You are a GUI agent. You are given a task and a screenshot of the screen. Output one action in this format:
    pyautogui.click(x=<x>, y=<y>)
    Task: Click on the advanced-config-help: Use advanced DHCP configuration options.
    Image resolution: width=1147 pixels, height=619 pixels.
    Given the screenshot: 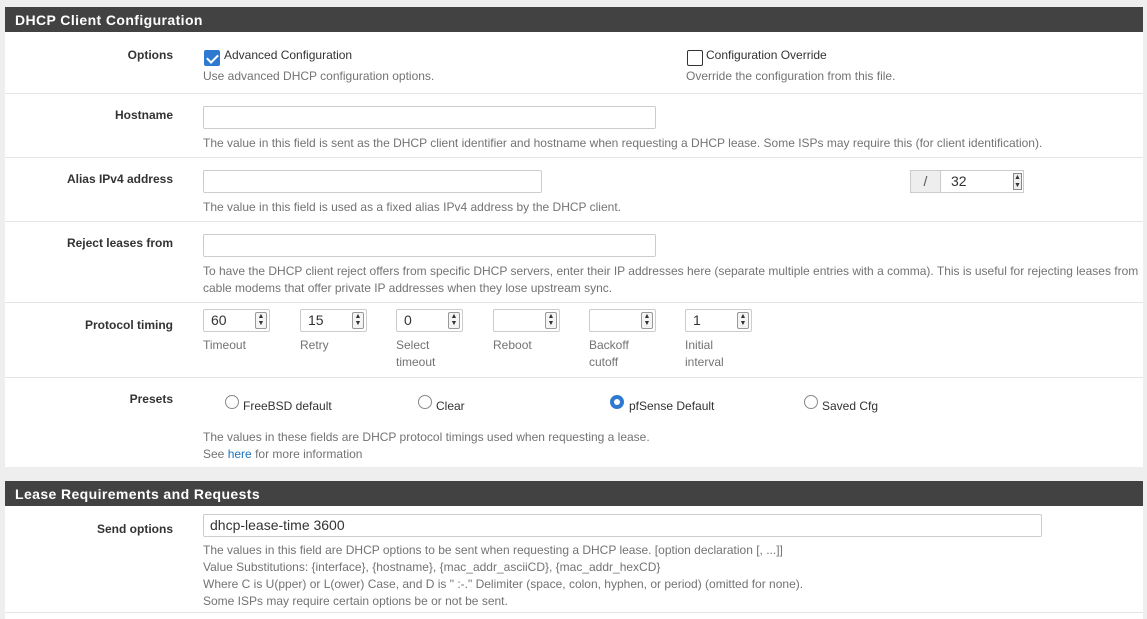 What is the action you would take?
    pyautogui.click(x=319, y=76)
    